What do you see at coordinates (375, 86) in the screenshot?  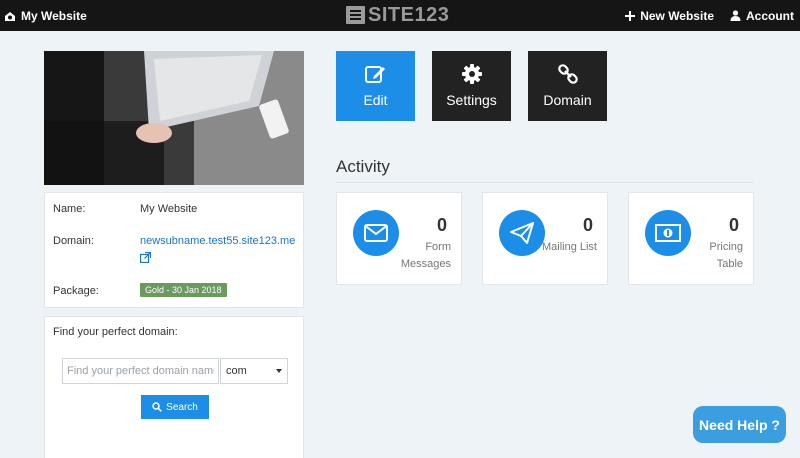 I see `edit-button: Edit` at bounding box center [375, 86].